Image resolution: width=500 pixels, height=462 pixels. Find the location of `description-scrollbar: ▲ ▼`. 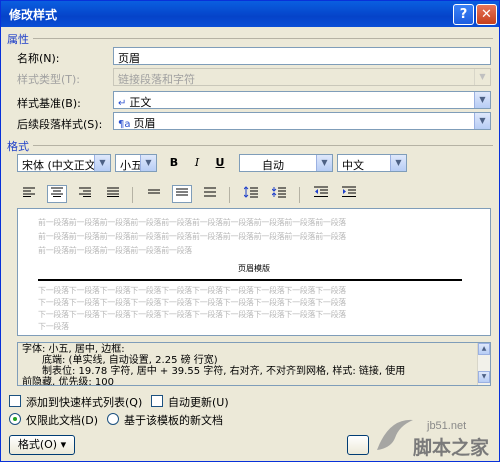

description-scrollbar: ▲ ▼ is located at coordinates (483, 364).